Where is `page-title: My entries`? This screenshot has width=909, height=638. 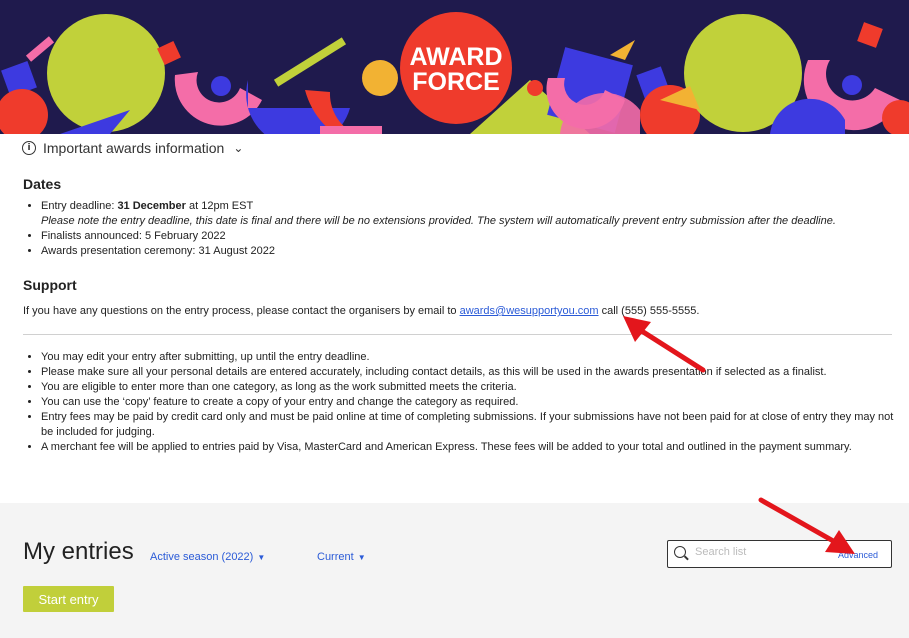 page-title: My entries is located at coordinates (78, 551).